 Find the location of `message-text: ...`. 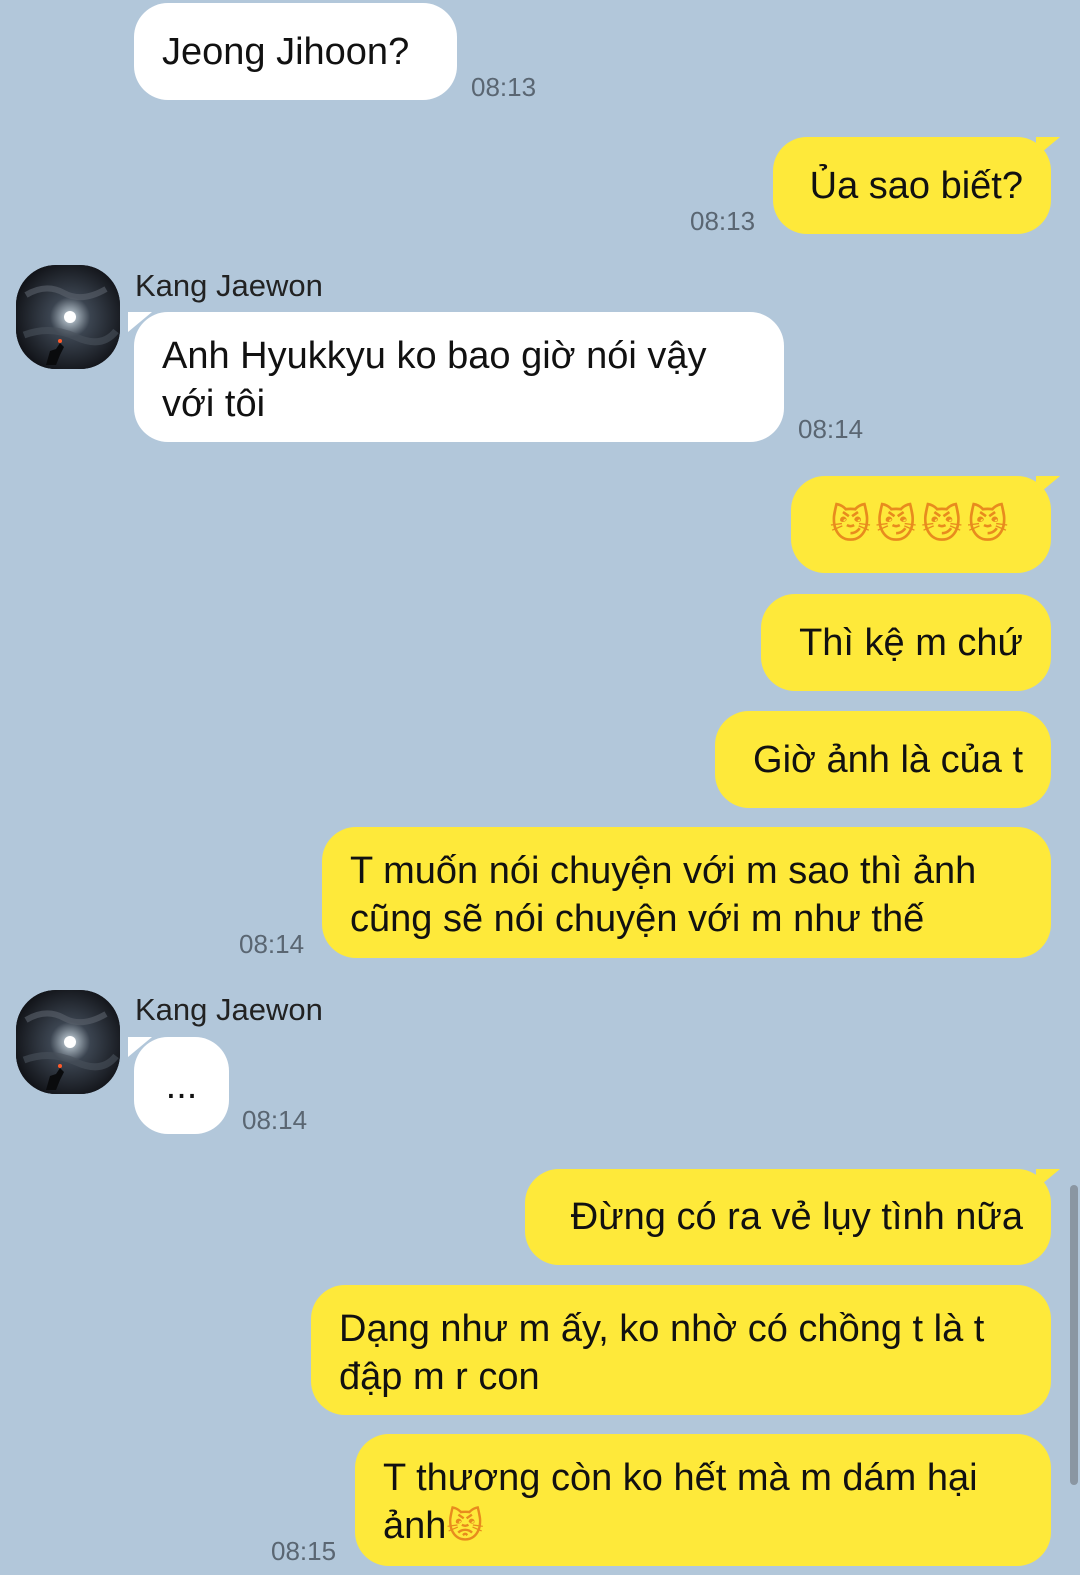

message-text: ... is located at coordinates (181, 1085).